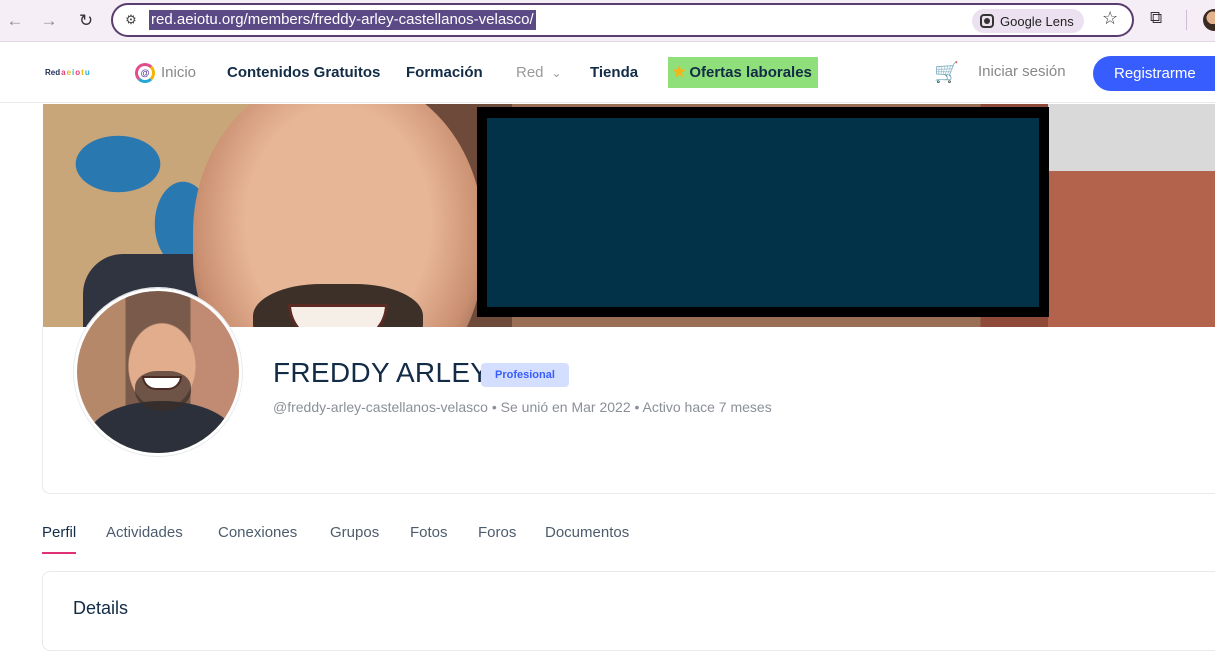 This screenshot has width=1215, height=651. I want to click on browser-profile-avatar, so click(1209, 20).